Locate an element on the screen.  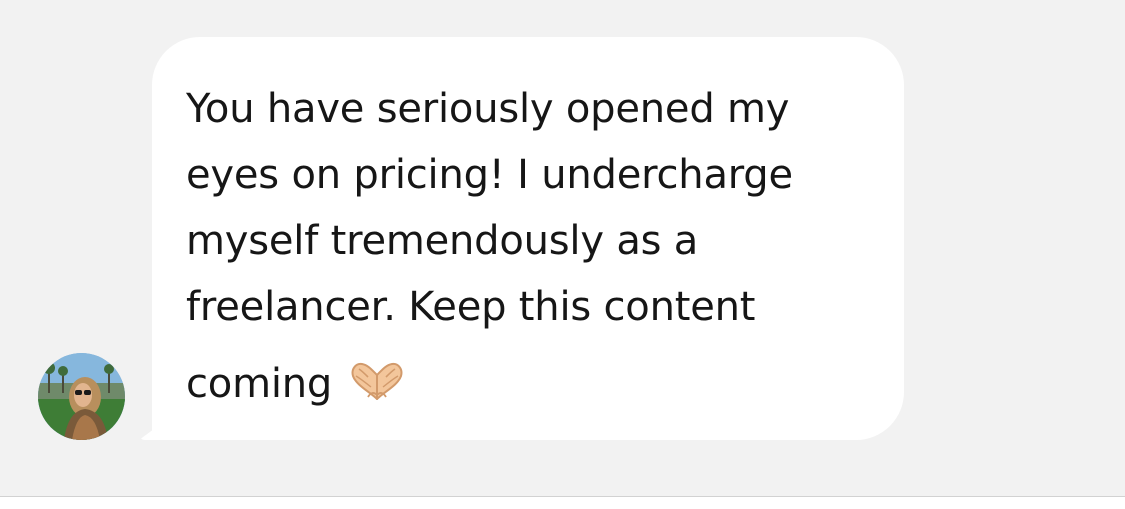
message-line: You have seriously opened my is located at coordinates (488, 109).